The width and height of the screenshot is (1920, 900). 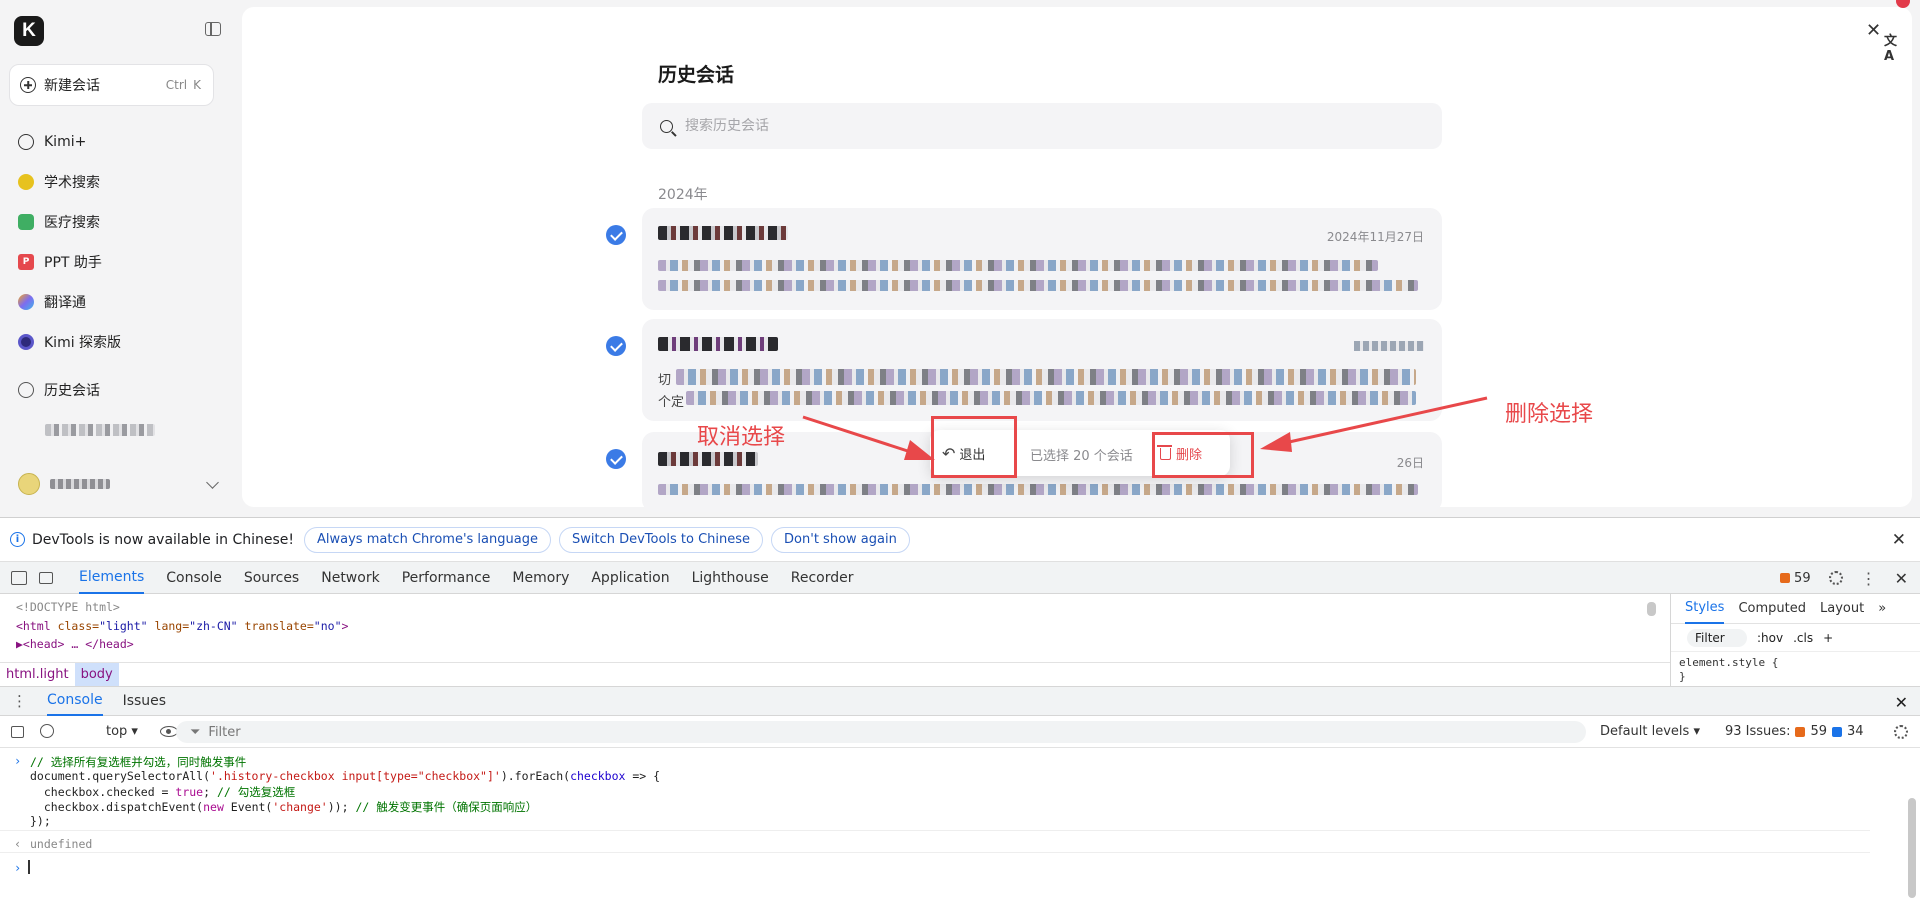 What do you see at coordinates (279, 626) in the screenshot?
I see `html-attr-translate-name: translate=` at bounding box center [279, 626].